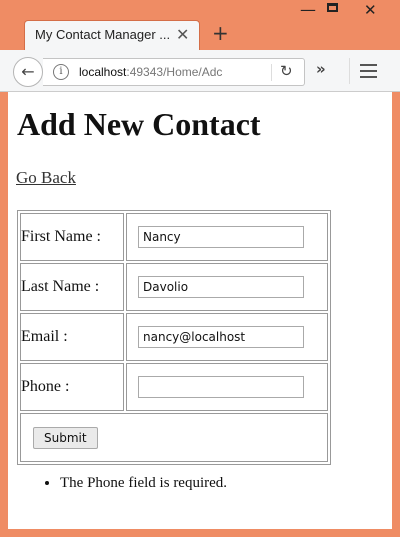 The height and width of the screenshot is (537, 400). Describe the element at coordinates (221, 287) in the screenshot. I see `last-name-input: Davolio` at that location.